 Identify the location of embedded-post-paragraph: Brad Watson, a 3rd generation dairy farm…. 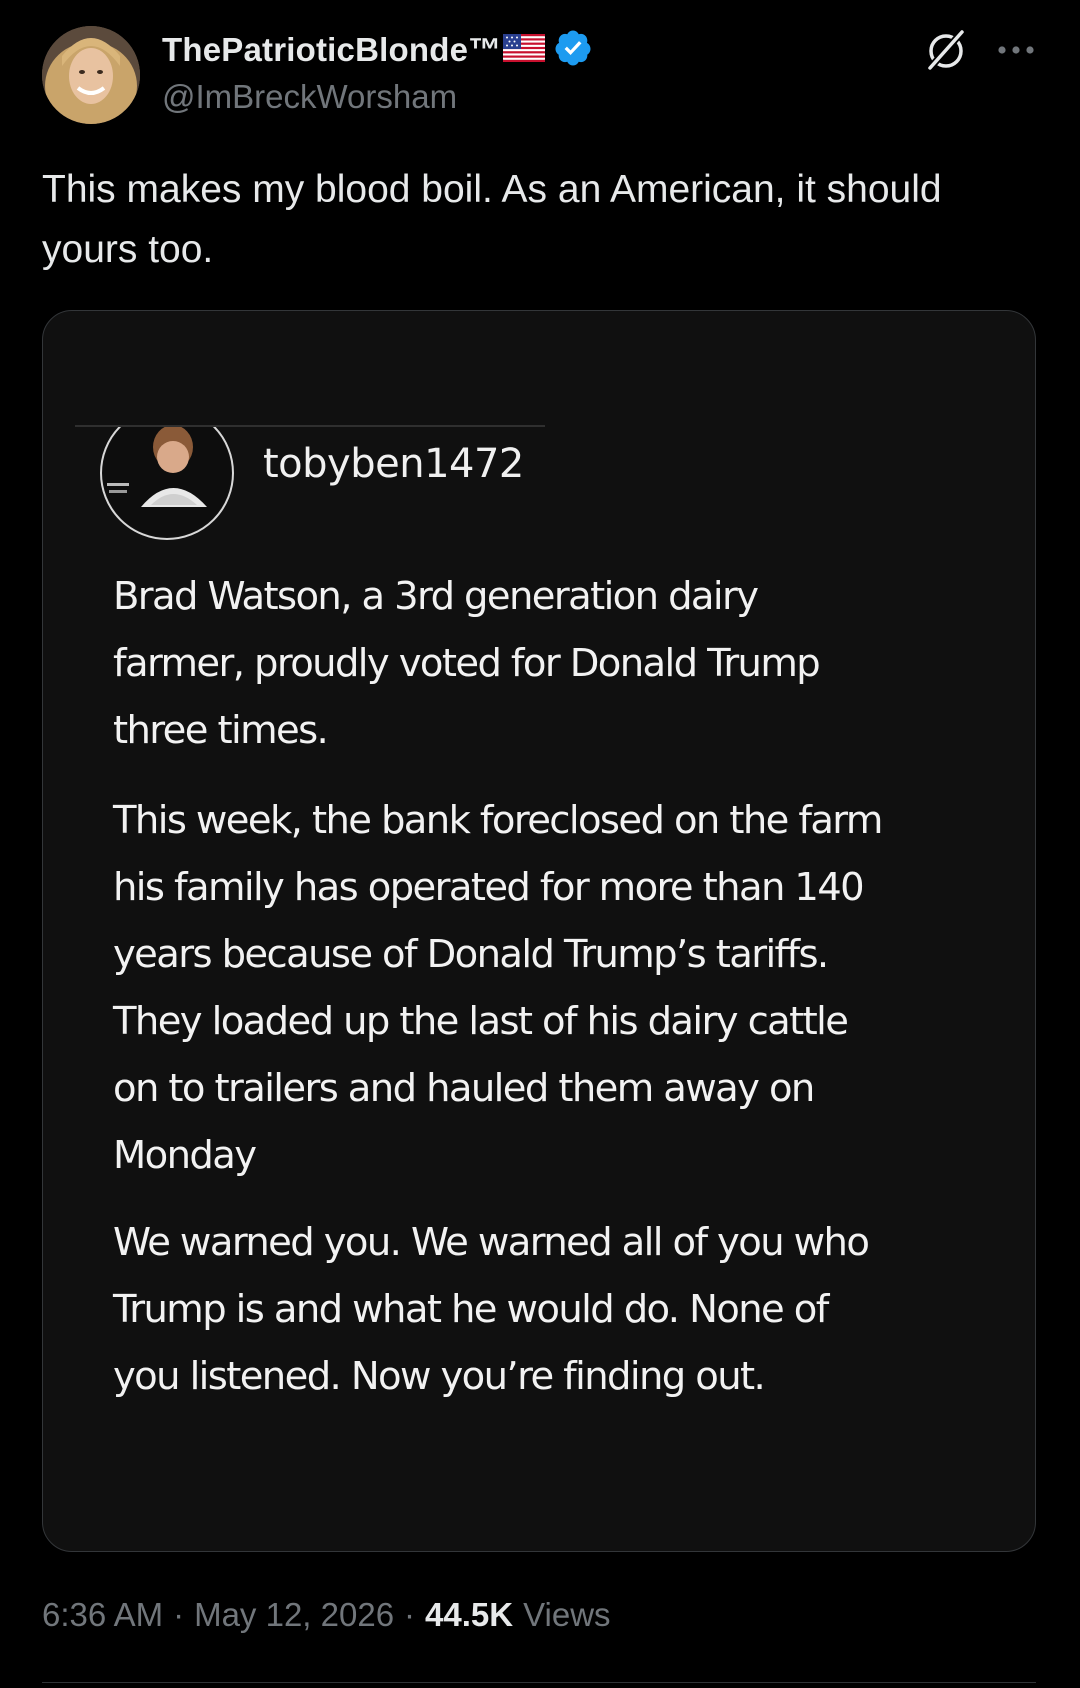
(467, 663).